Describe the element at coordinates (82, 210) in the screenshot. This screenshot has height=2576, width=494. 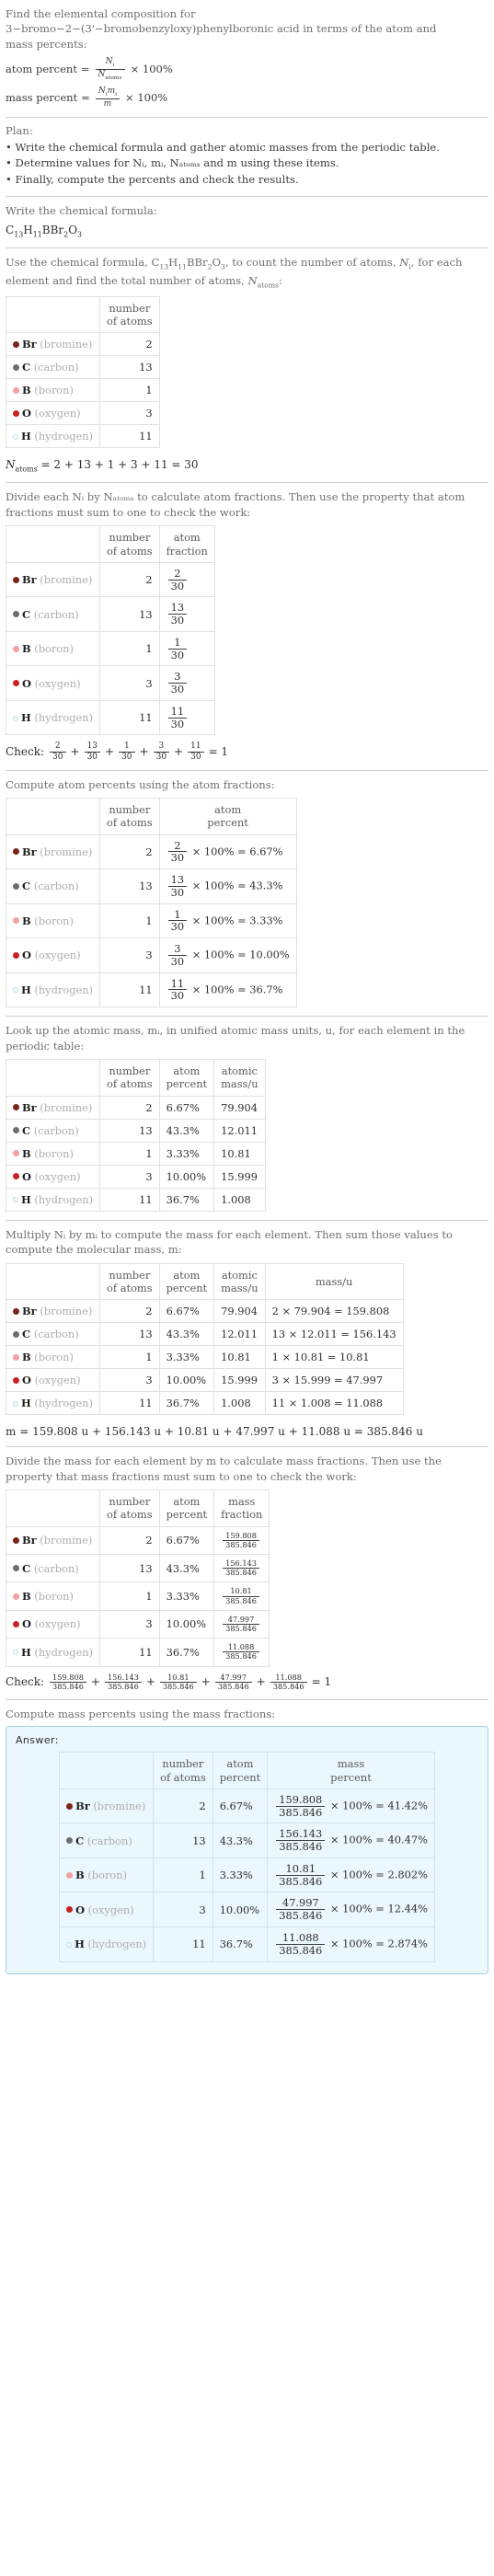
I see `chemical-formula-label: Write the chemical formula:` at that location.